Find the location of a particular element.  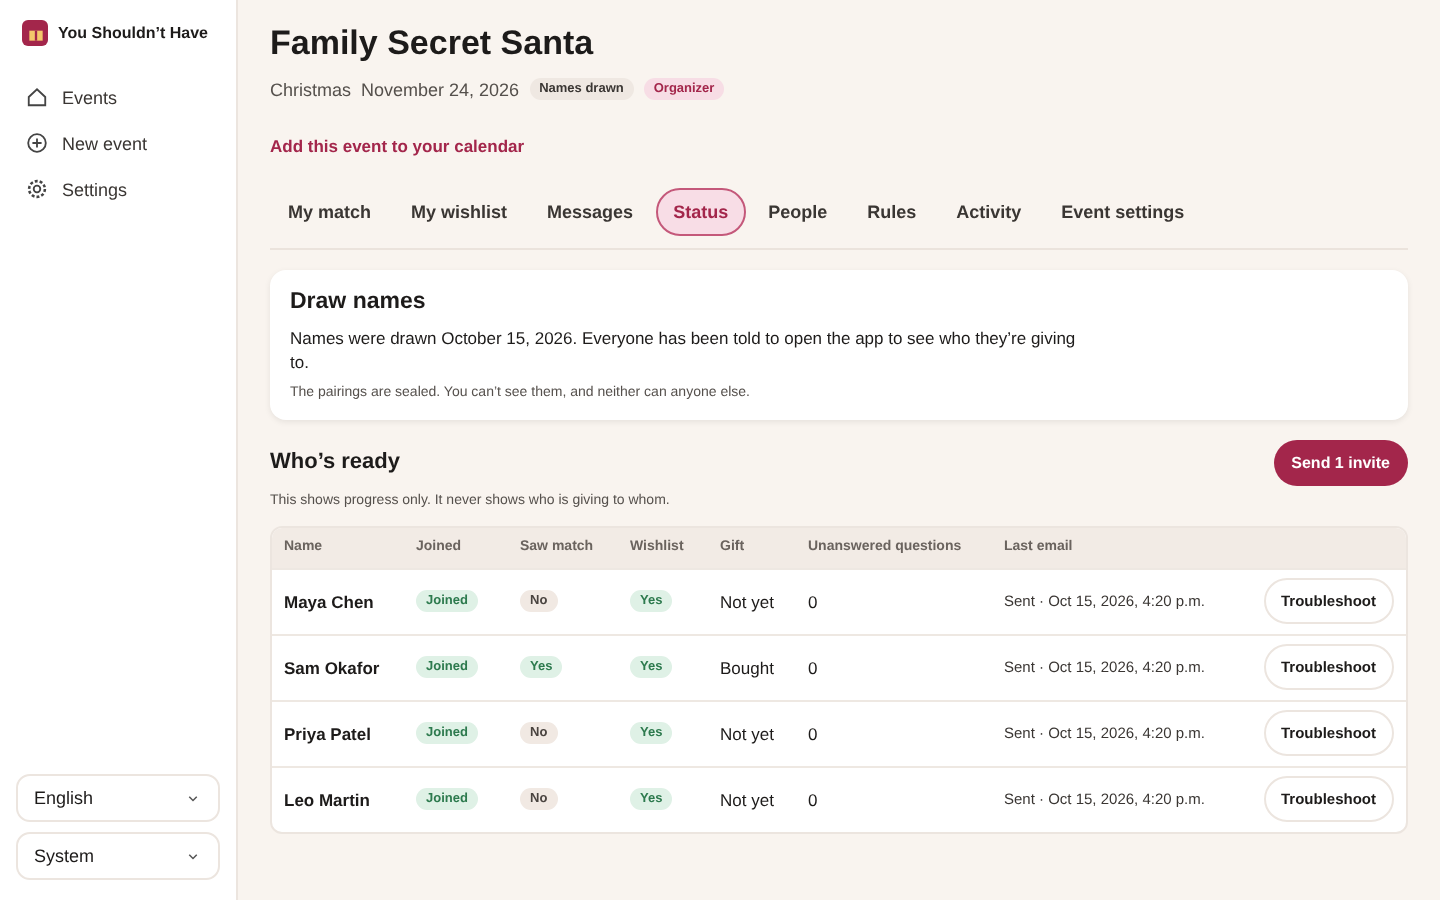

table-cell-text: Maya Chen is located at coordinates (330, 601).